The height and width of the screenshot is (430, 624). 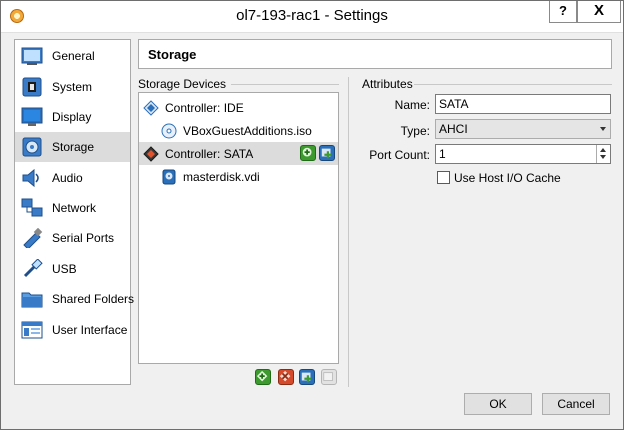 I want to click on name-field: SATA, so click(x=523, y=104).